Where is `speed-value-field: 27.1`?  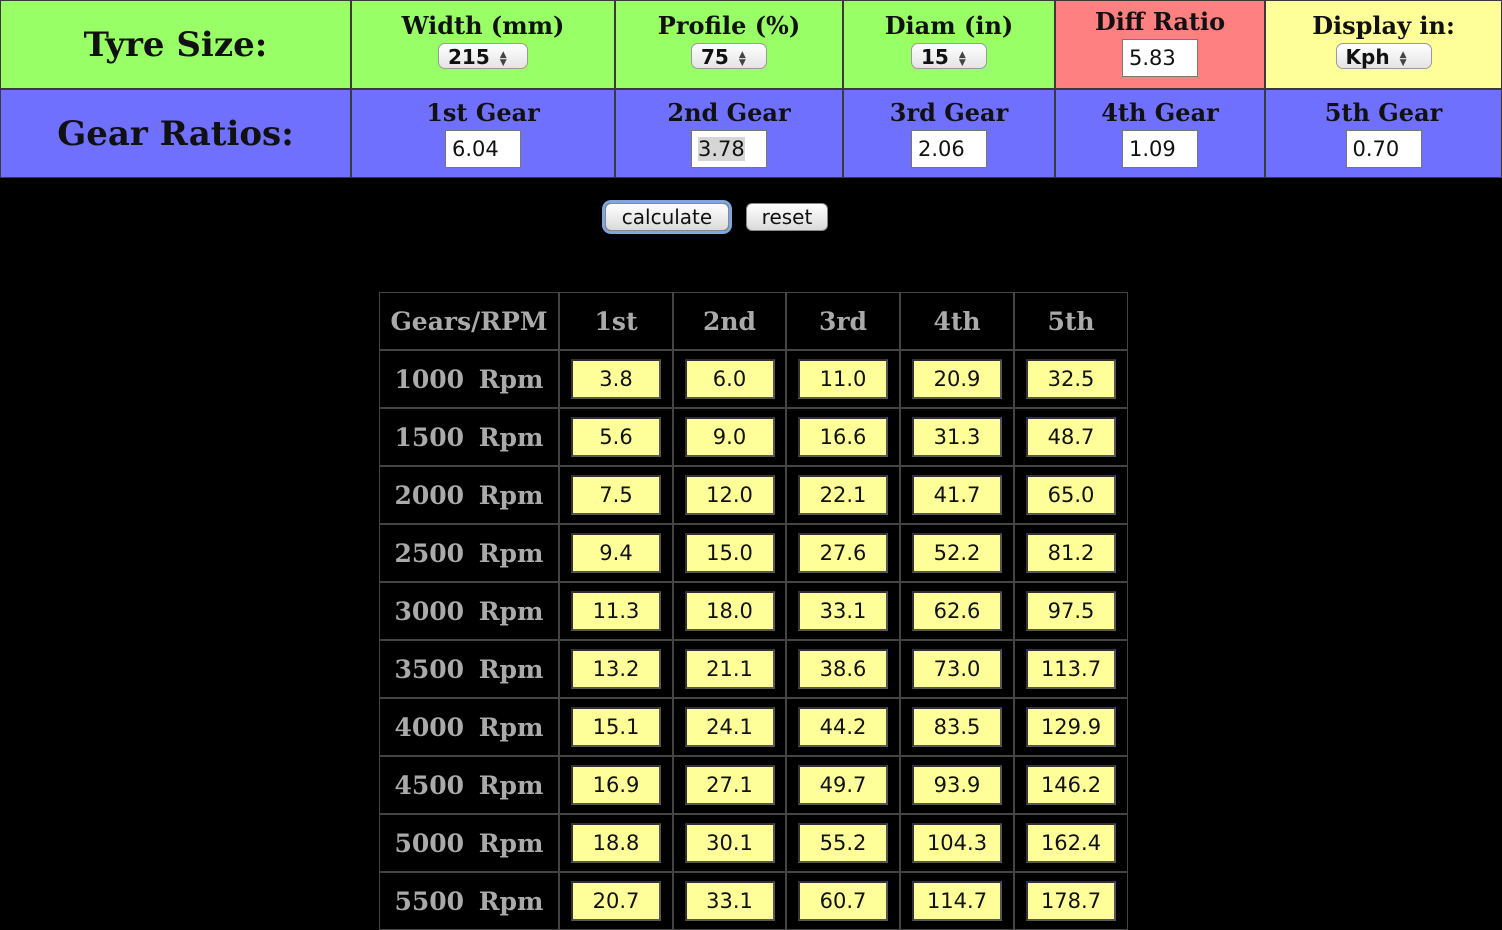 speed-value-field: 27.1 is located at coordinates (729, 785).